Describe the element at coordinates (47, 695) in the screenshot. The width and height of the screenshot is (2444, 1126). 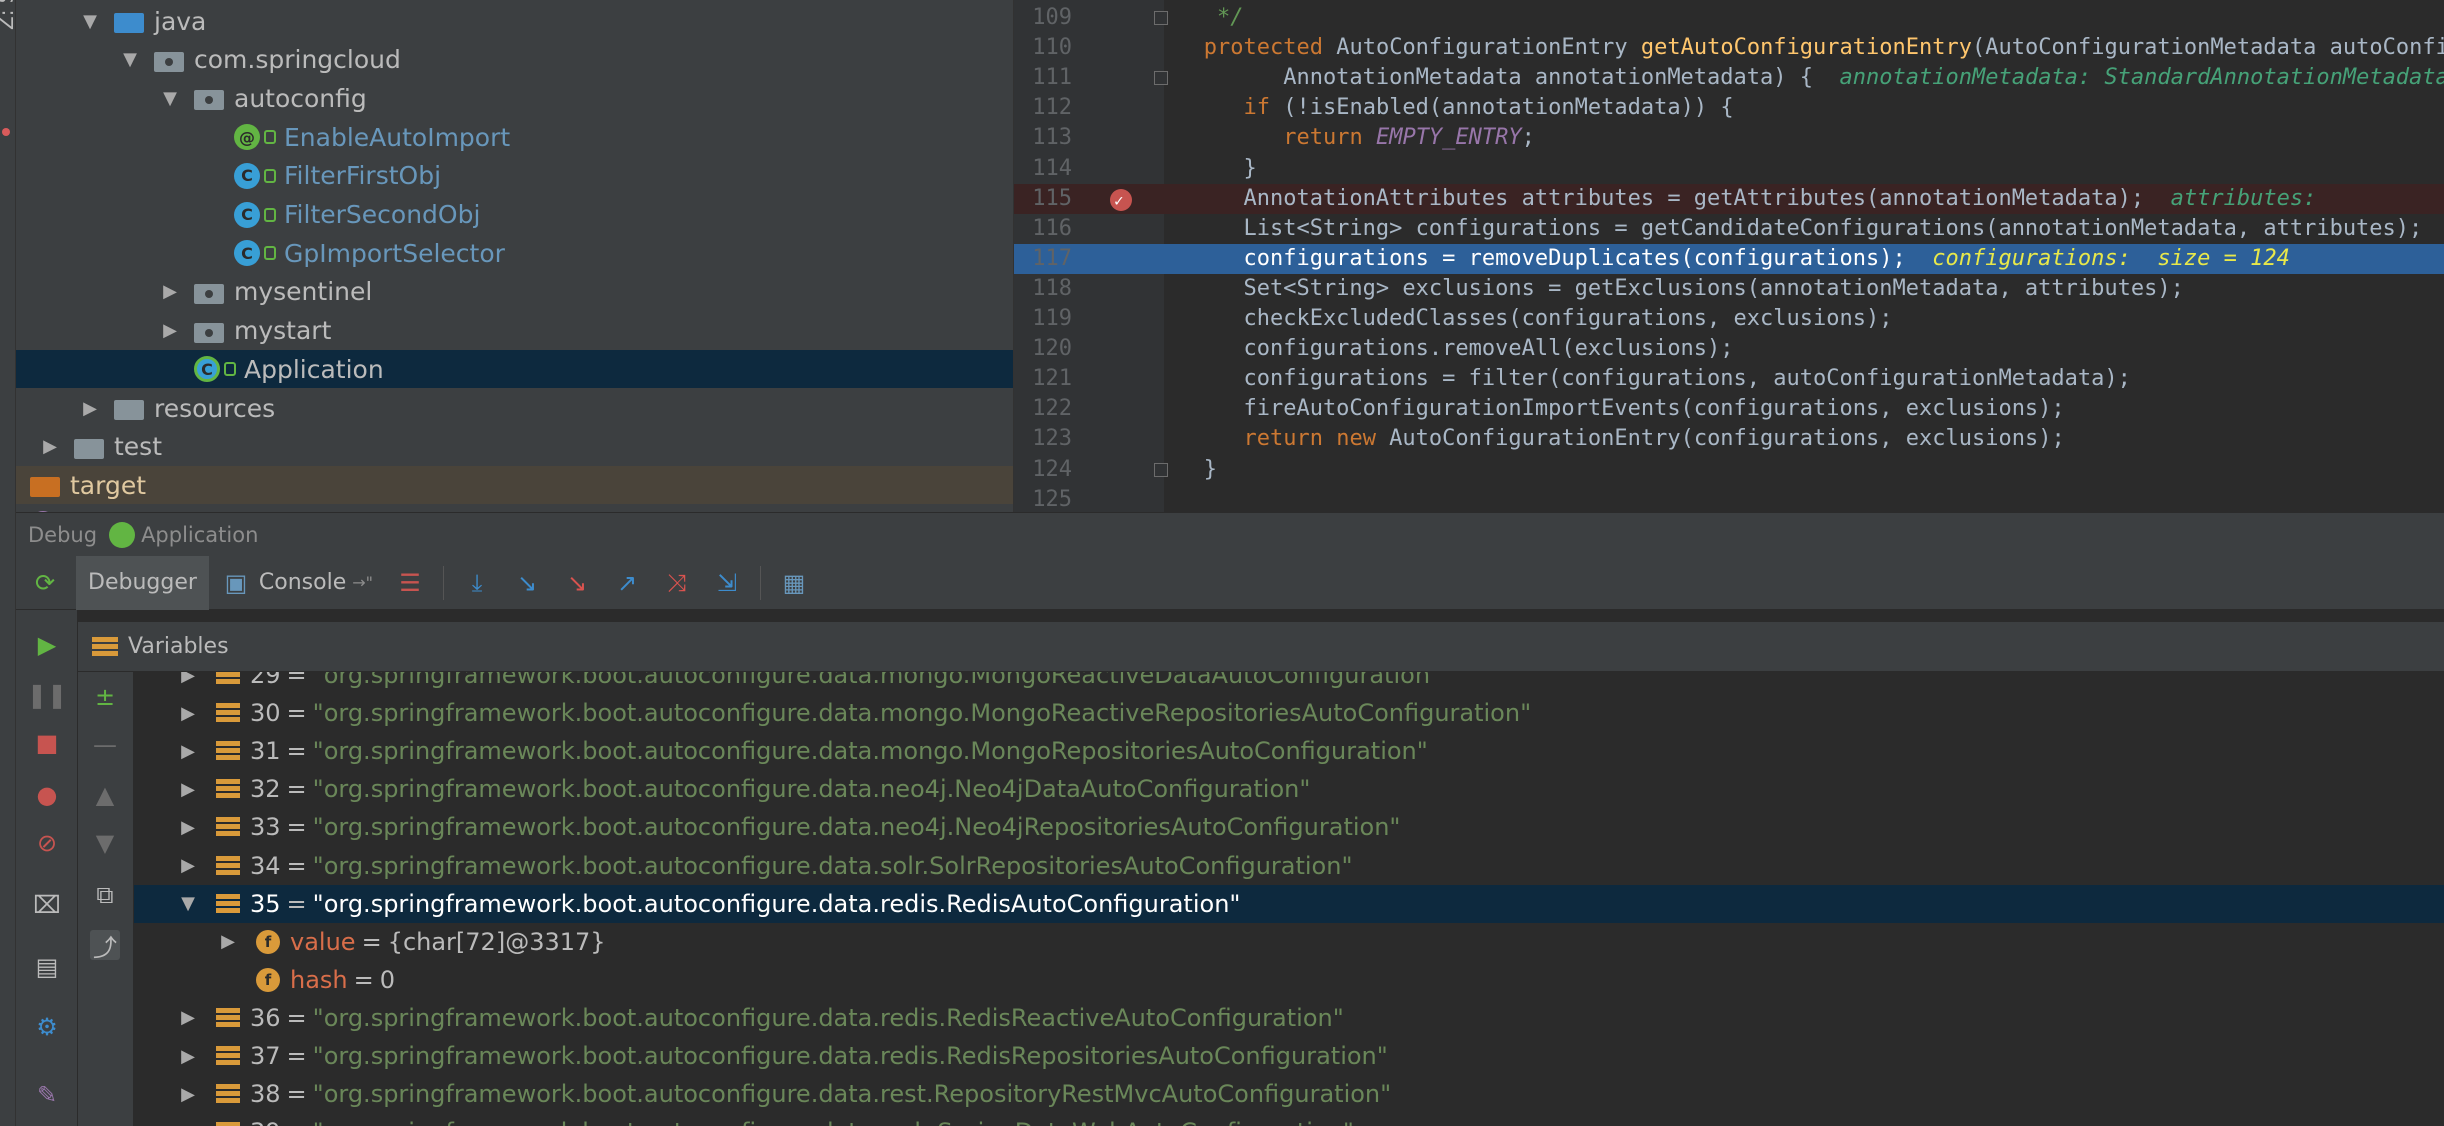
I see `pause-icon: ❚❚` at that location.